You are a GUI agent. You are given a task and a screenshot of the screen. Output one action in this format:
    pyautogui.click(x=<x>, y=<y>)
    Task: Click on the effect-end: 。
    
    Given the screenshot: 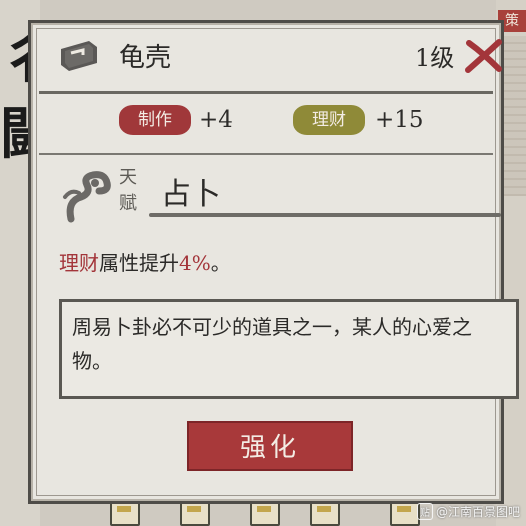 What is the action you would take?
    pyautogui.click(x=220, y=263)
    